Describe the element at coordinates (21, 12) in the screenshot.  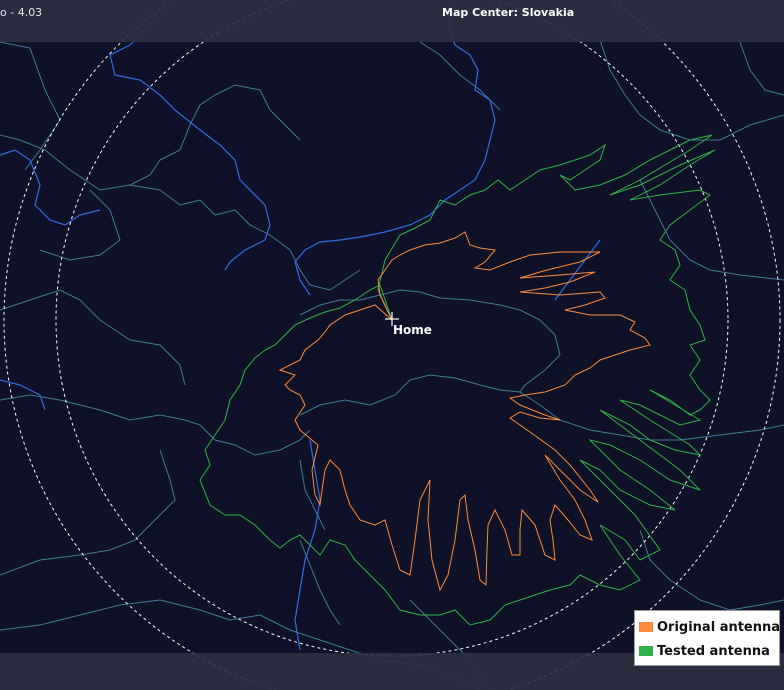
I see `version-text: o - 4.03` at that location.